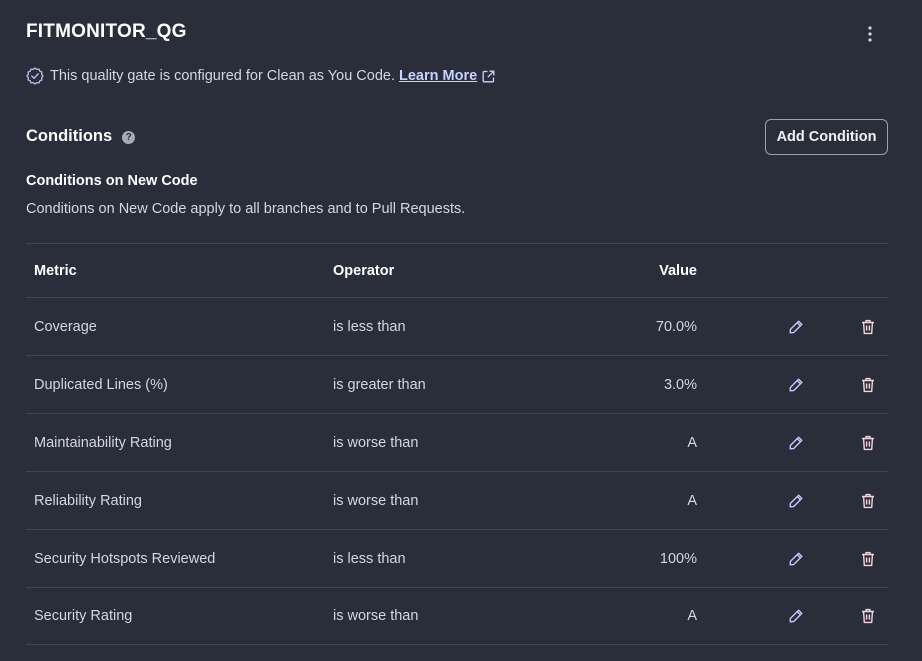  What do you see at coordinates (457, 326) in the screenshot?
I see `table-row: Coverage is less than 70.0%` at bounding box center [457, 326].